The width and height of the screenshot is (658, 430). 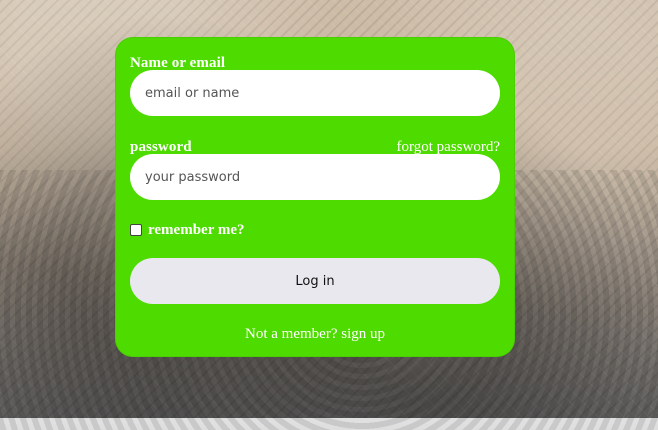 I want to click on email-or-name-input, so click(x=315, y=93).